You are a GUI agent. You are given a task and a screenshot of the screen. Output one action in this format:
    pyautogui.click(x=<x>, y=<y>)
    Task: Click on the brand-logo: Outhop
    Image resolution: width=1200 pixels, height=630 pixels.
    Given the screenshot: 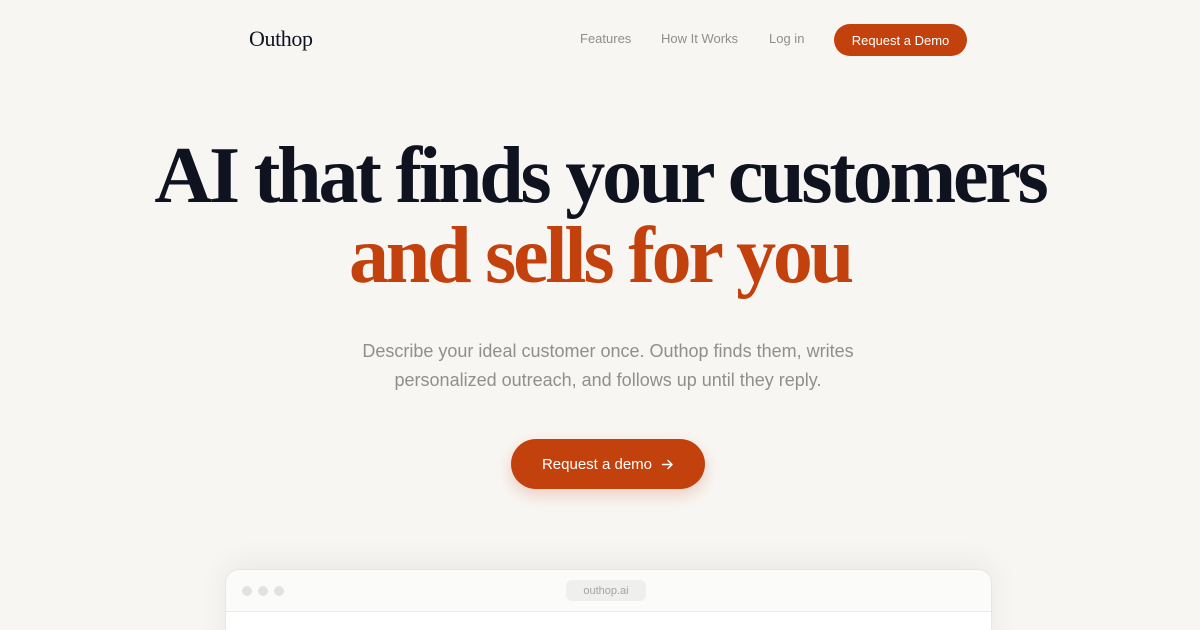 What is the action you would take?
    pyautogui.click(x=281, y=39)
    